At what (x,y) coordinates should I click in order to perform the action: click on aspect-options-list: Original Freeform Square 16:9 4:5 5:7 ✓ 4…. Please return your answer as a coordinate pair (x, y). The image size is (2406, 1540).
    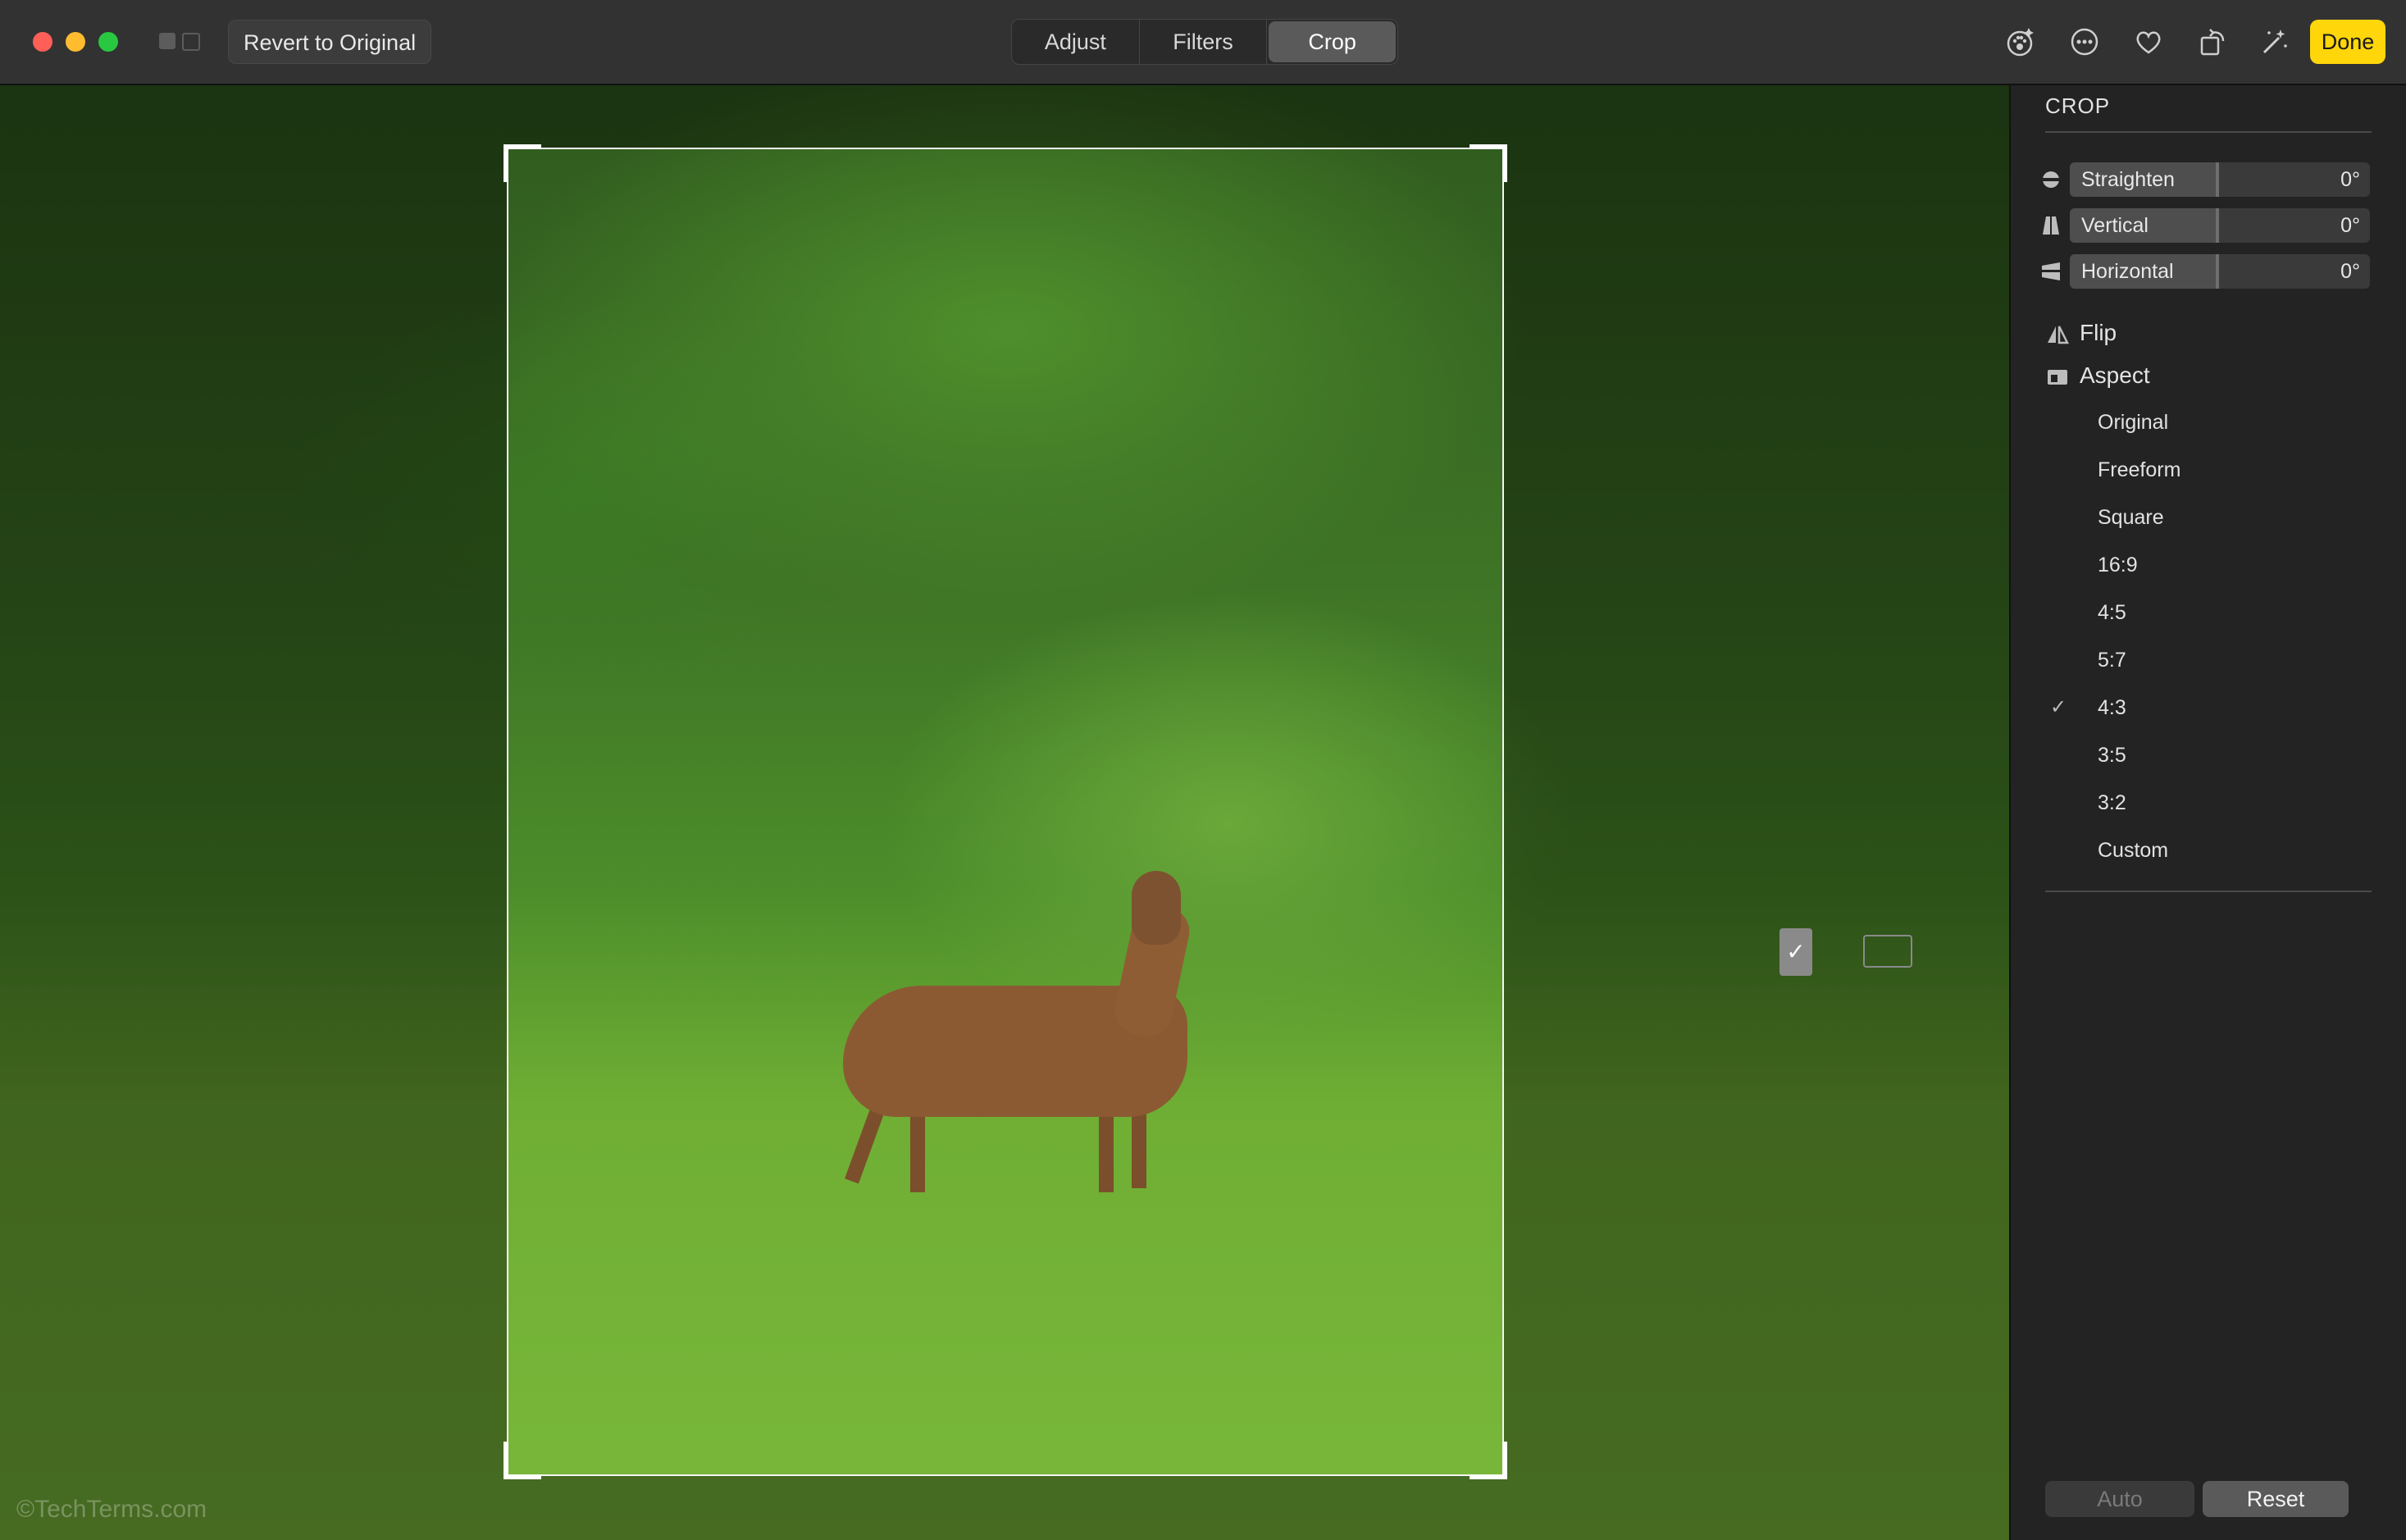
    Looking at the image, I should click on (2209, 636).